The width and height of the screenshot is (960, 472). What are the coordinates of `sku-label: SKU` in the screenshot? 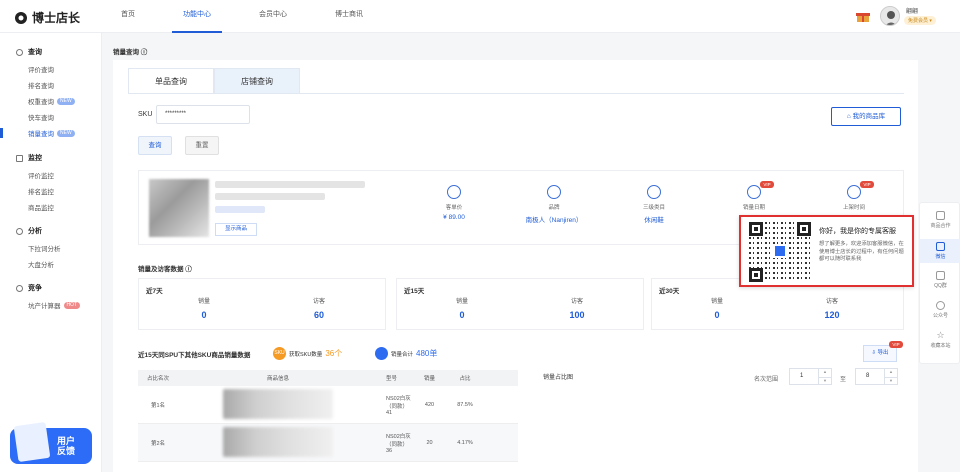 It's located at (145, 114).